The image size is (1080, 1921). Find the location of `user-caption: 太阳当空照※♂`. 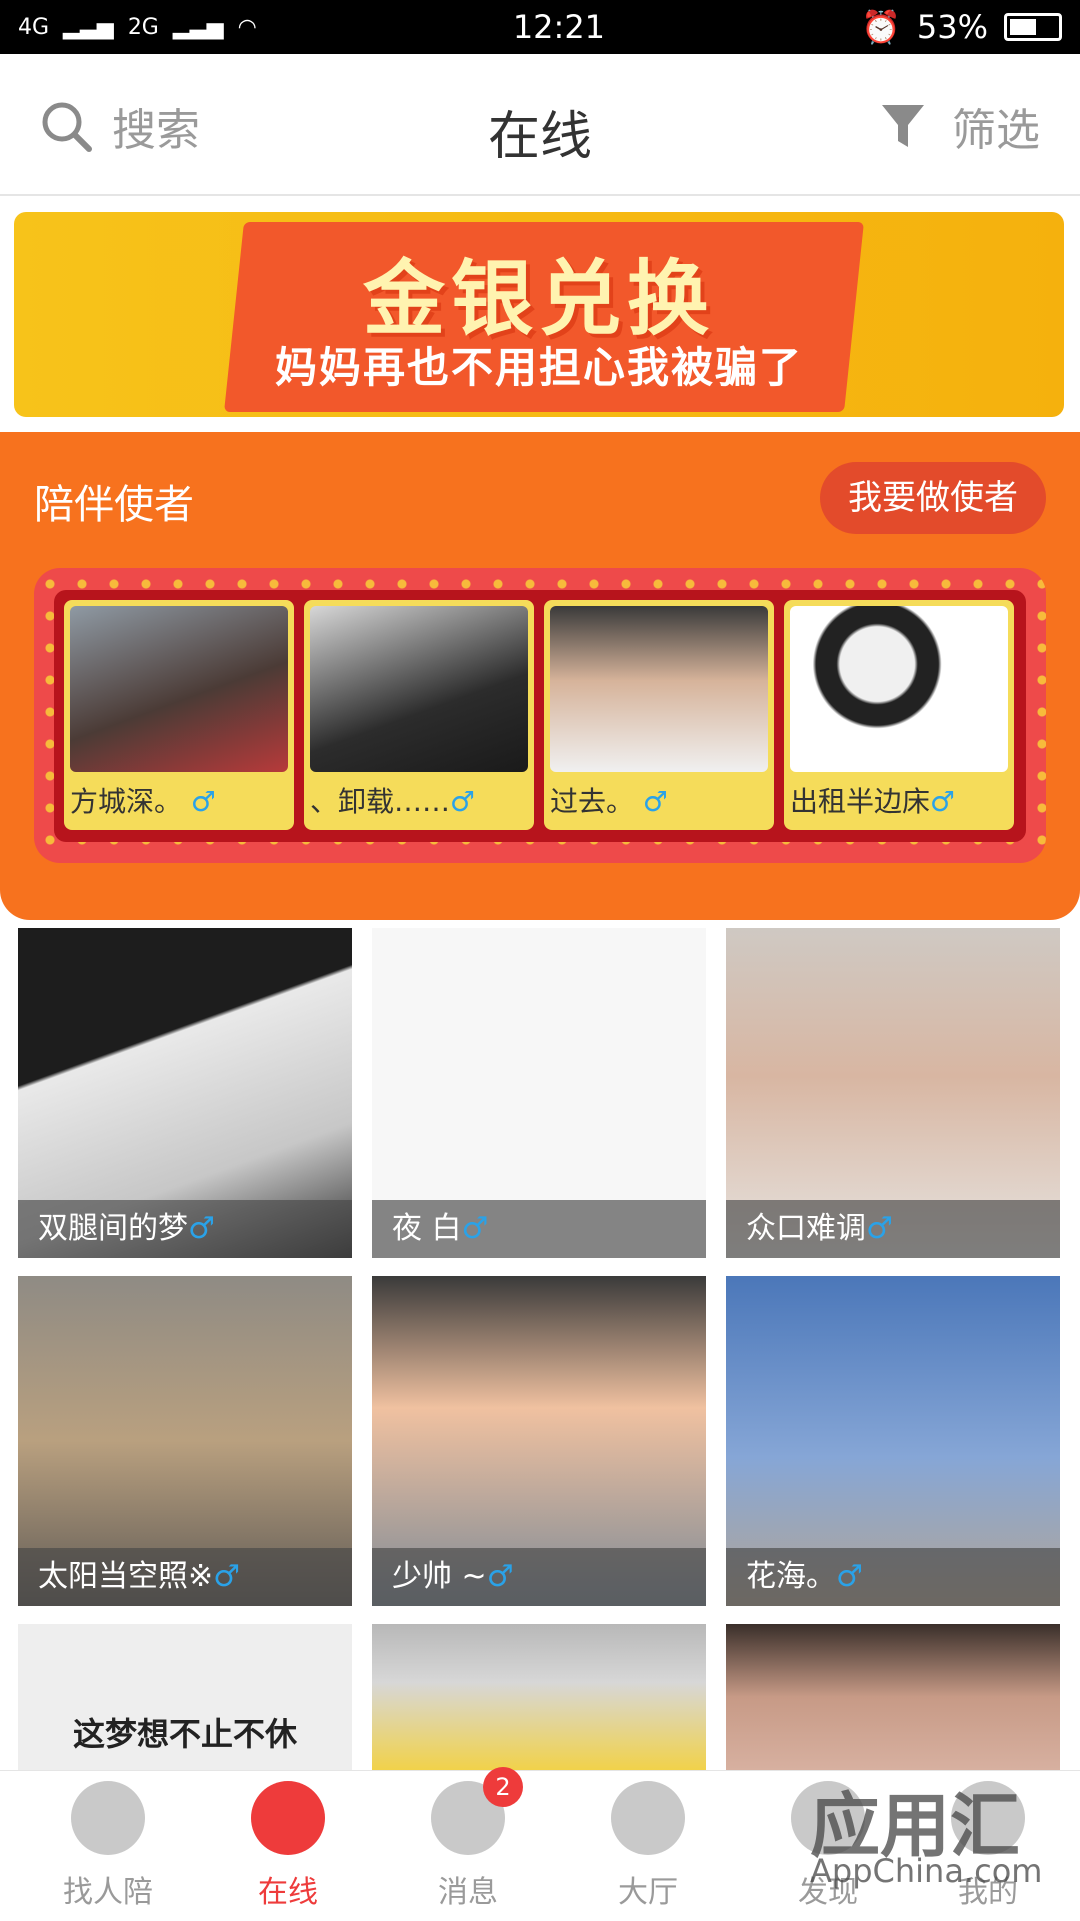

user-caption: 太阳当空照※♂ is located at coordinates (185, 1577).